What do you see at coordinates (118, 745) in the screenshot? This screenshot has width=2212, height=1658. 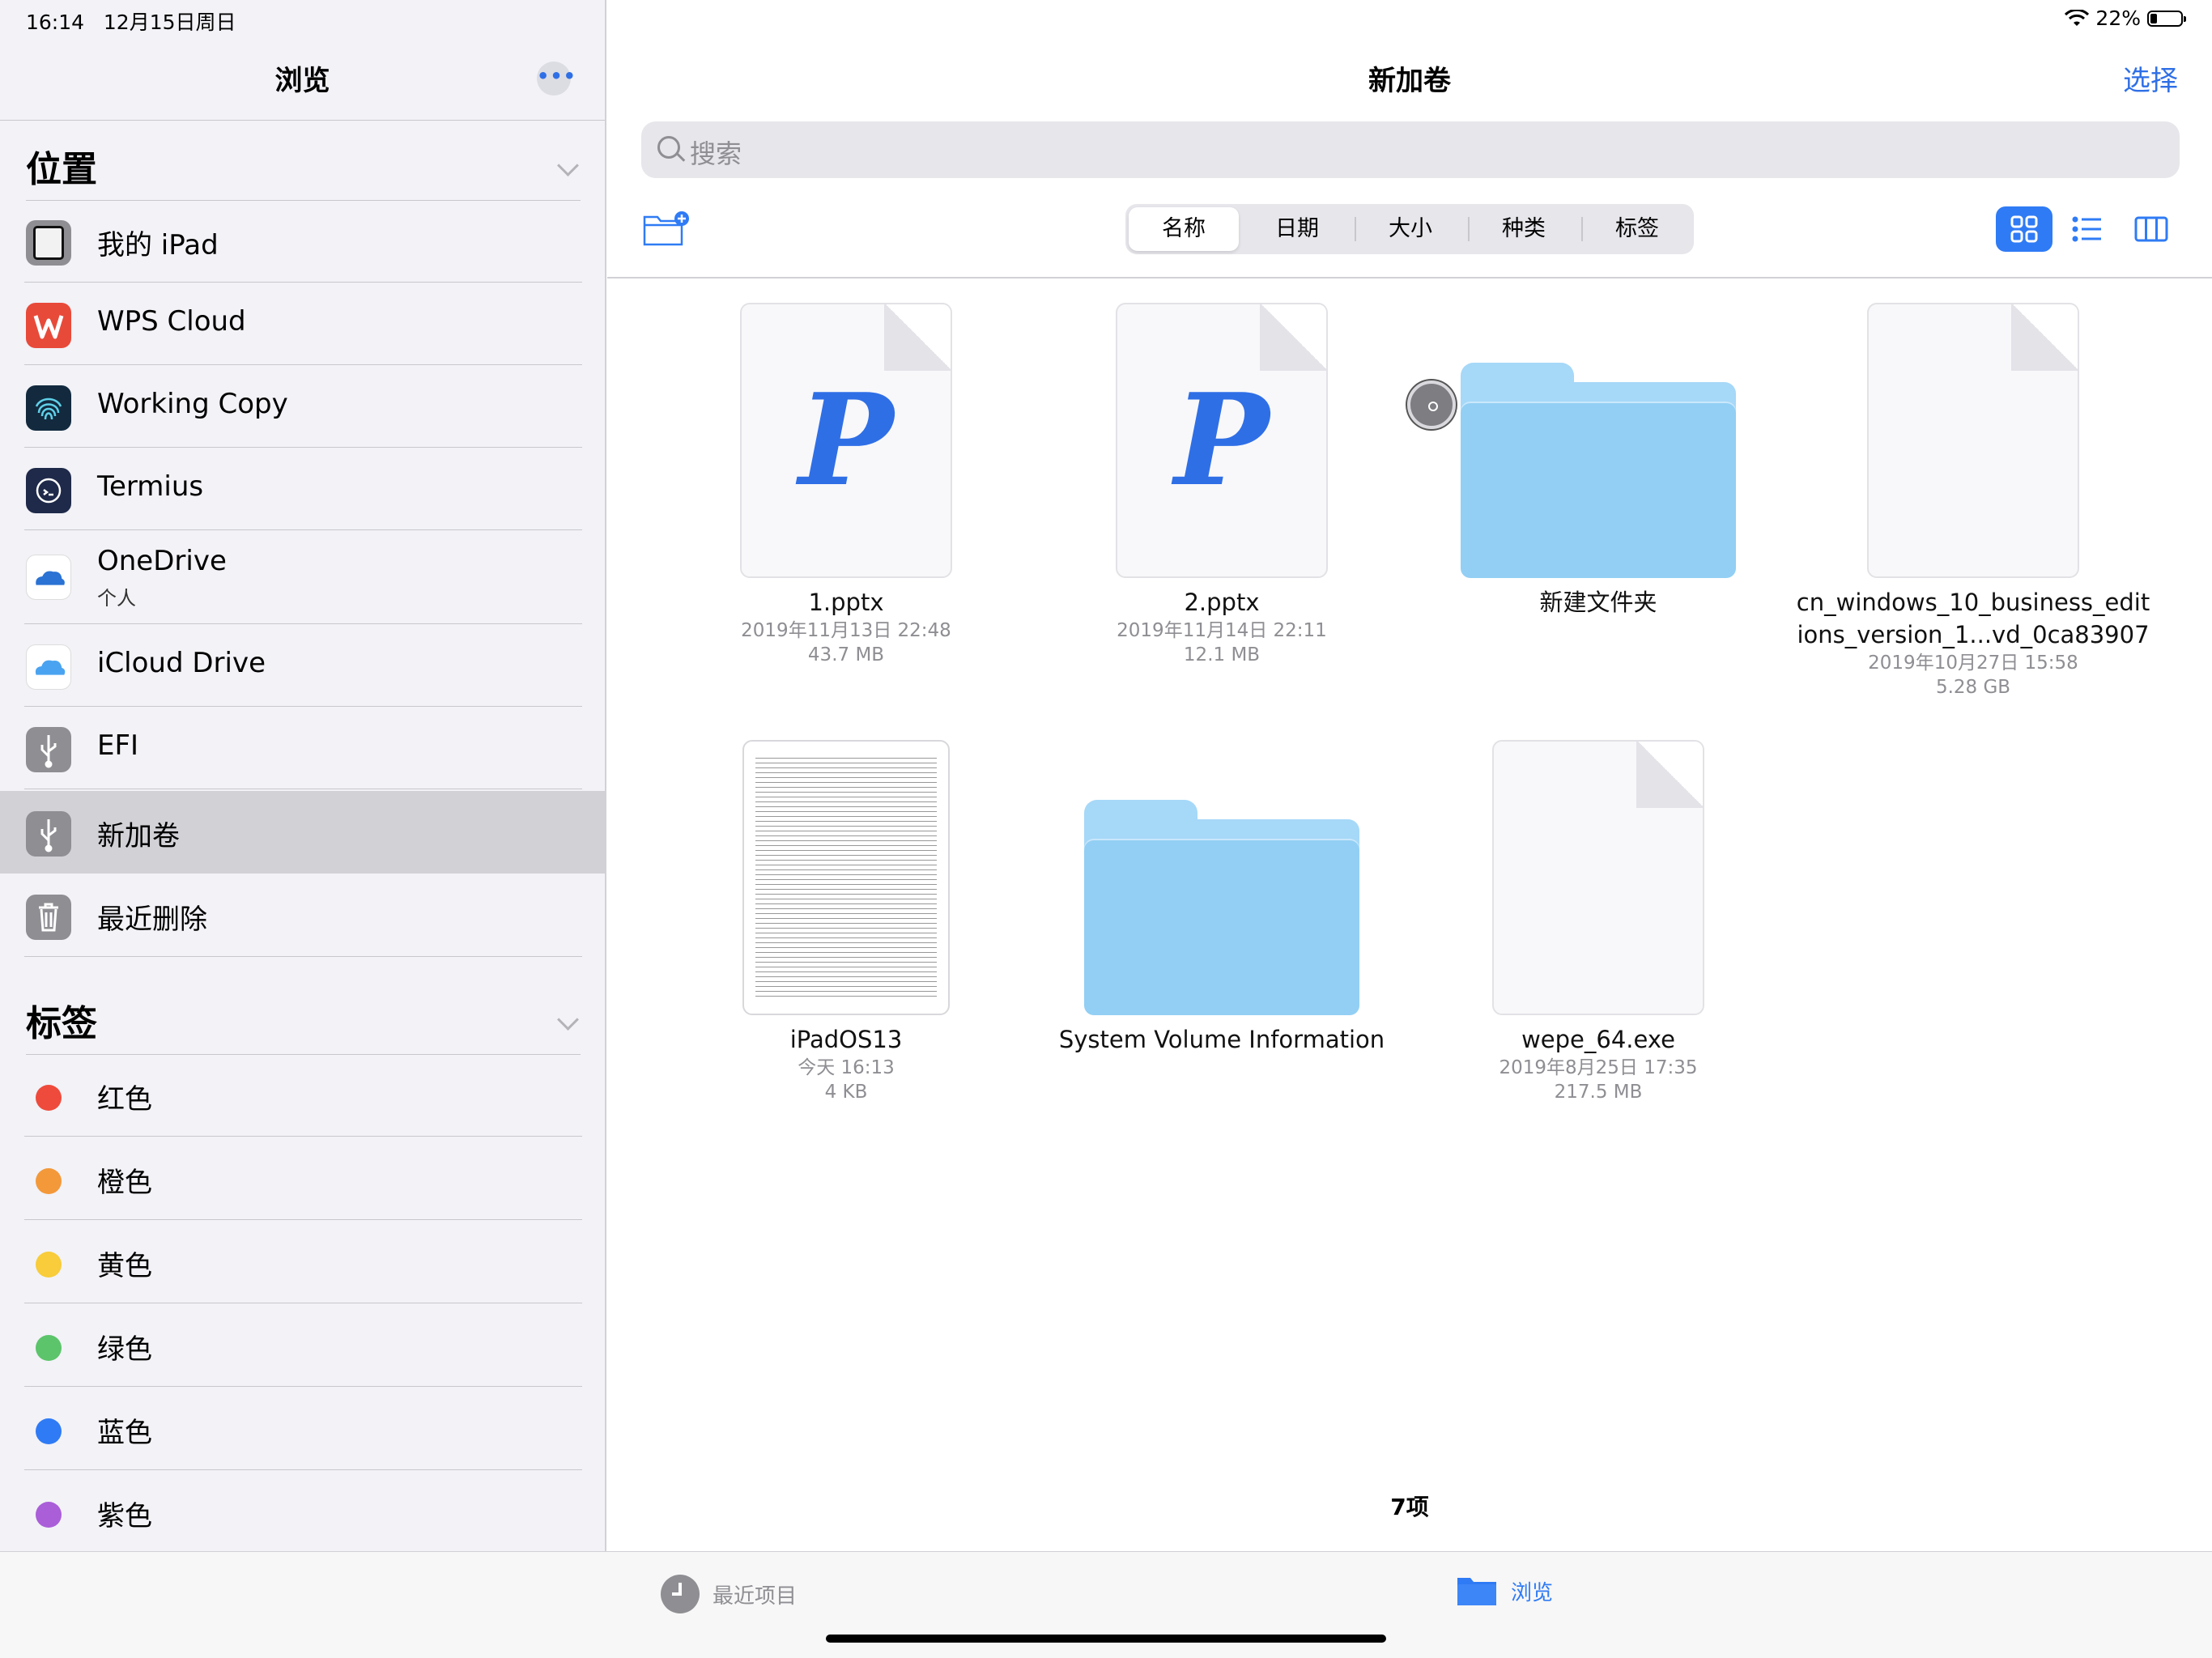 I see `sidebar-item-label: EFI` at bounding box center [118, 745].